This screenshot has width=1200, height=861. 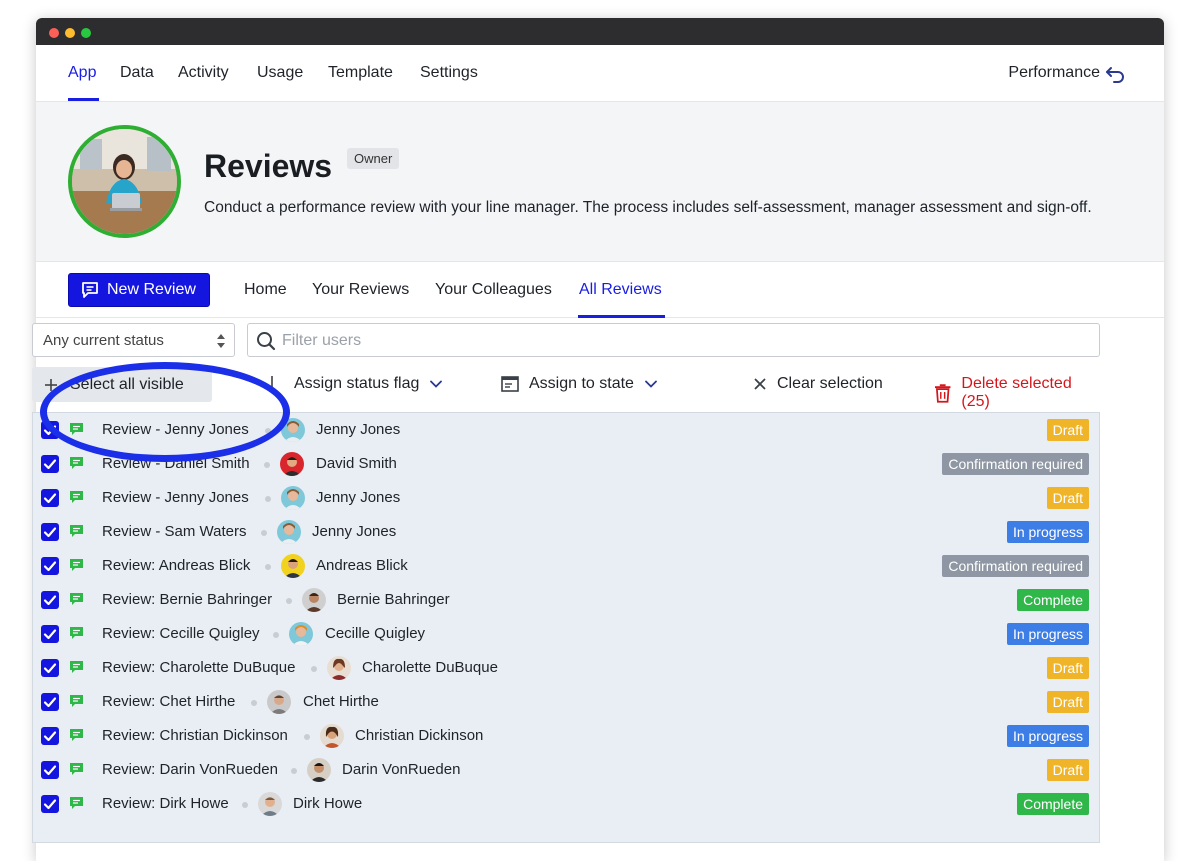 I want to click on assign-to-state-button: Assign to state, so click(x=579, y=384).